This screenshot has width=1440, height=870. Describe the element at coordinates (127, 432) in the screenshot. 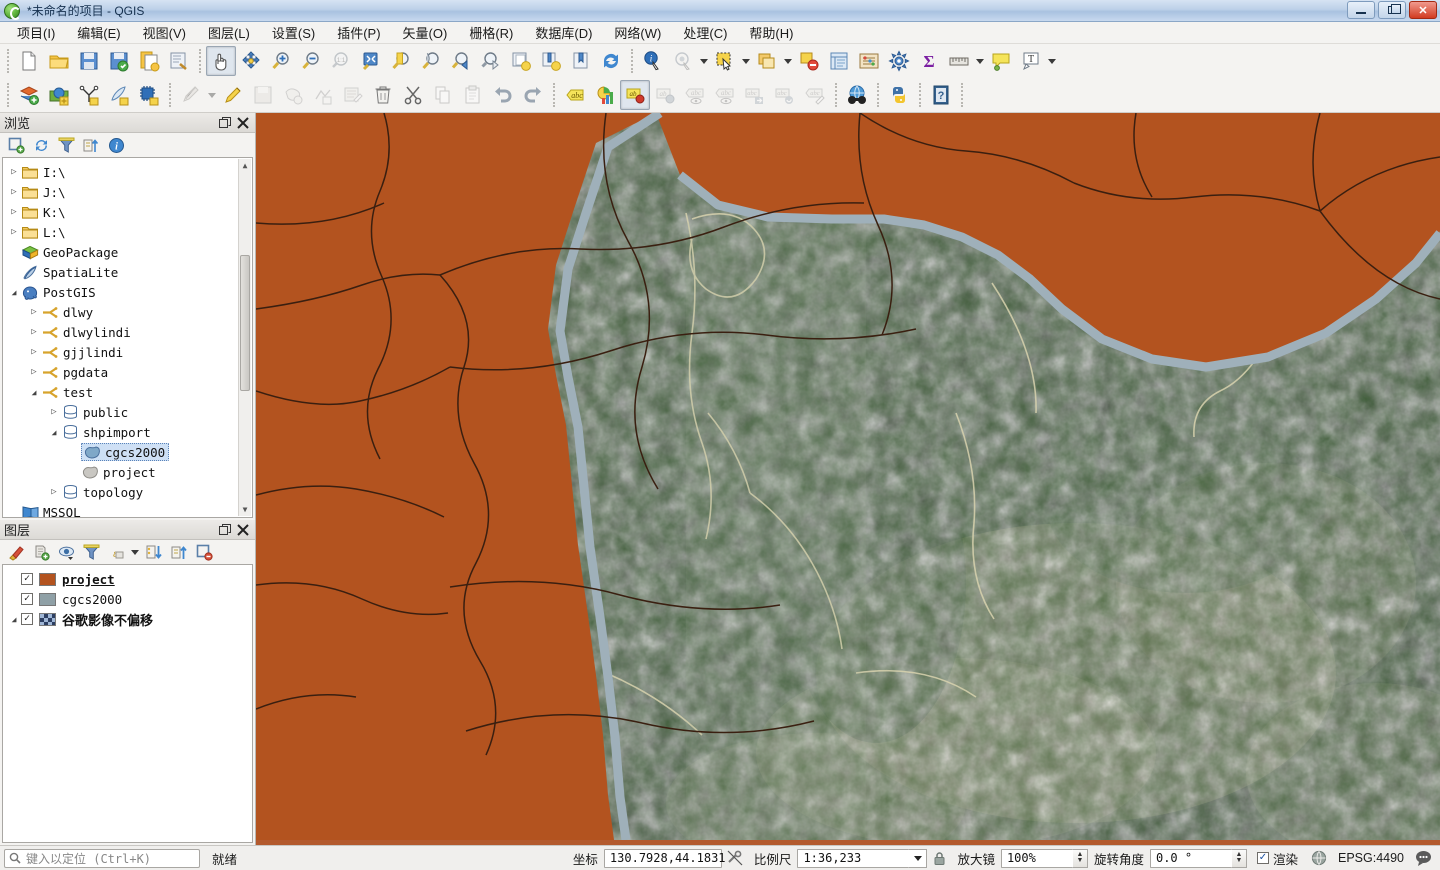

I see `browser-tree-item-shpimport: ◢ shpimport` at that location.